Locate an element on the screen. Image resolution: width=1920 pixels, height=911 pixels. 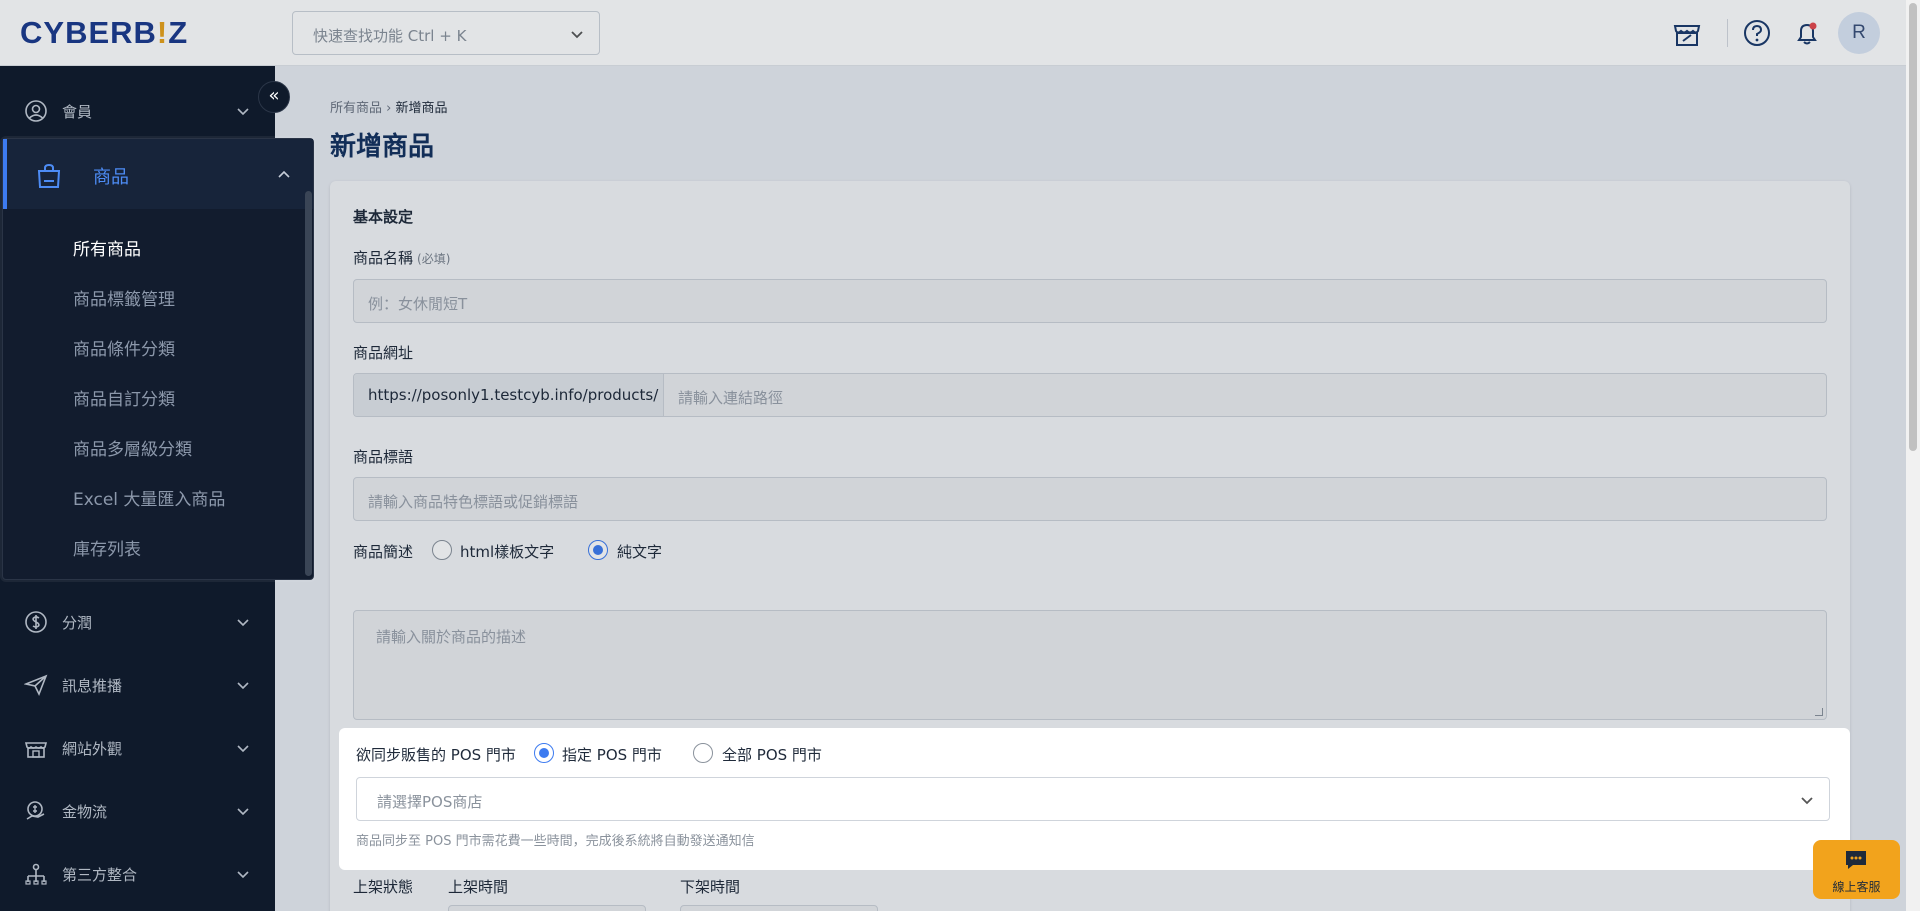
submenu-item-condition-category: 商品條件分類 is located at coordinates (124, 347).